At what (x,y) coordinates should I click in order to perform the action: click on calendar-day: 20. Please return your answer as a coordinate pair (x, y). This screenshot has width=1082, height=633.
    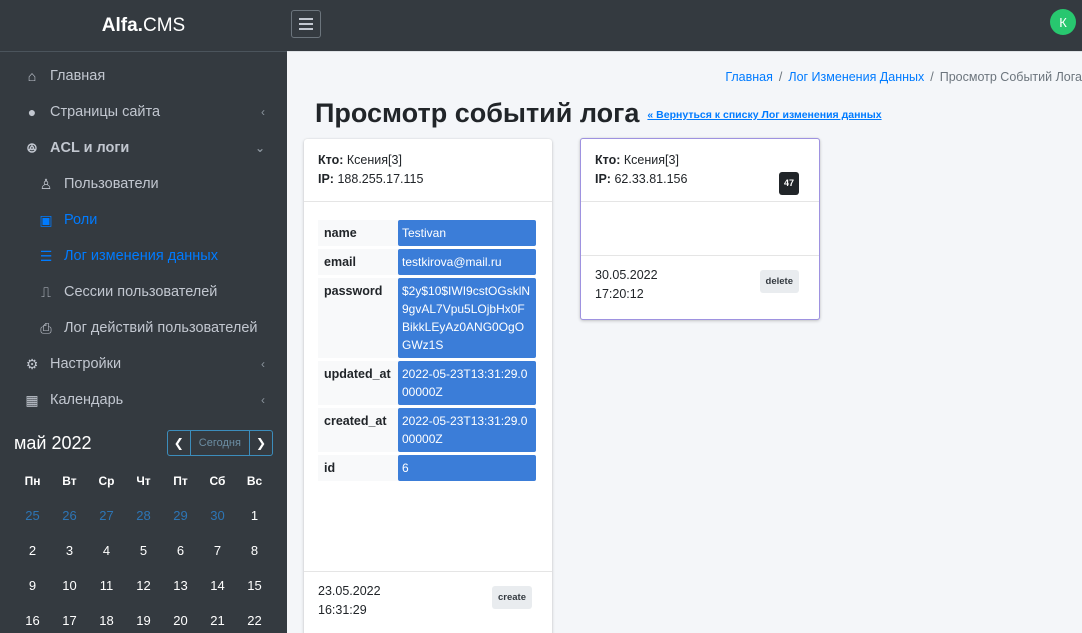
    Looking at the image, I should click on (180, 618).